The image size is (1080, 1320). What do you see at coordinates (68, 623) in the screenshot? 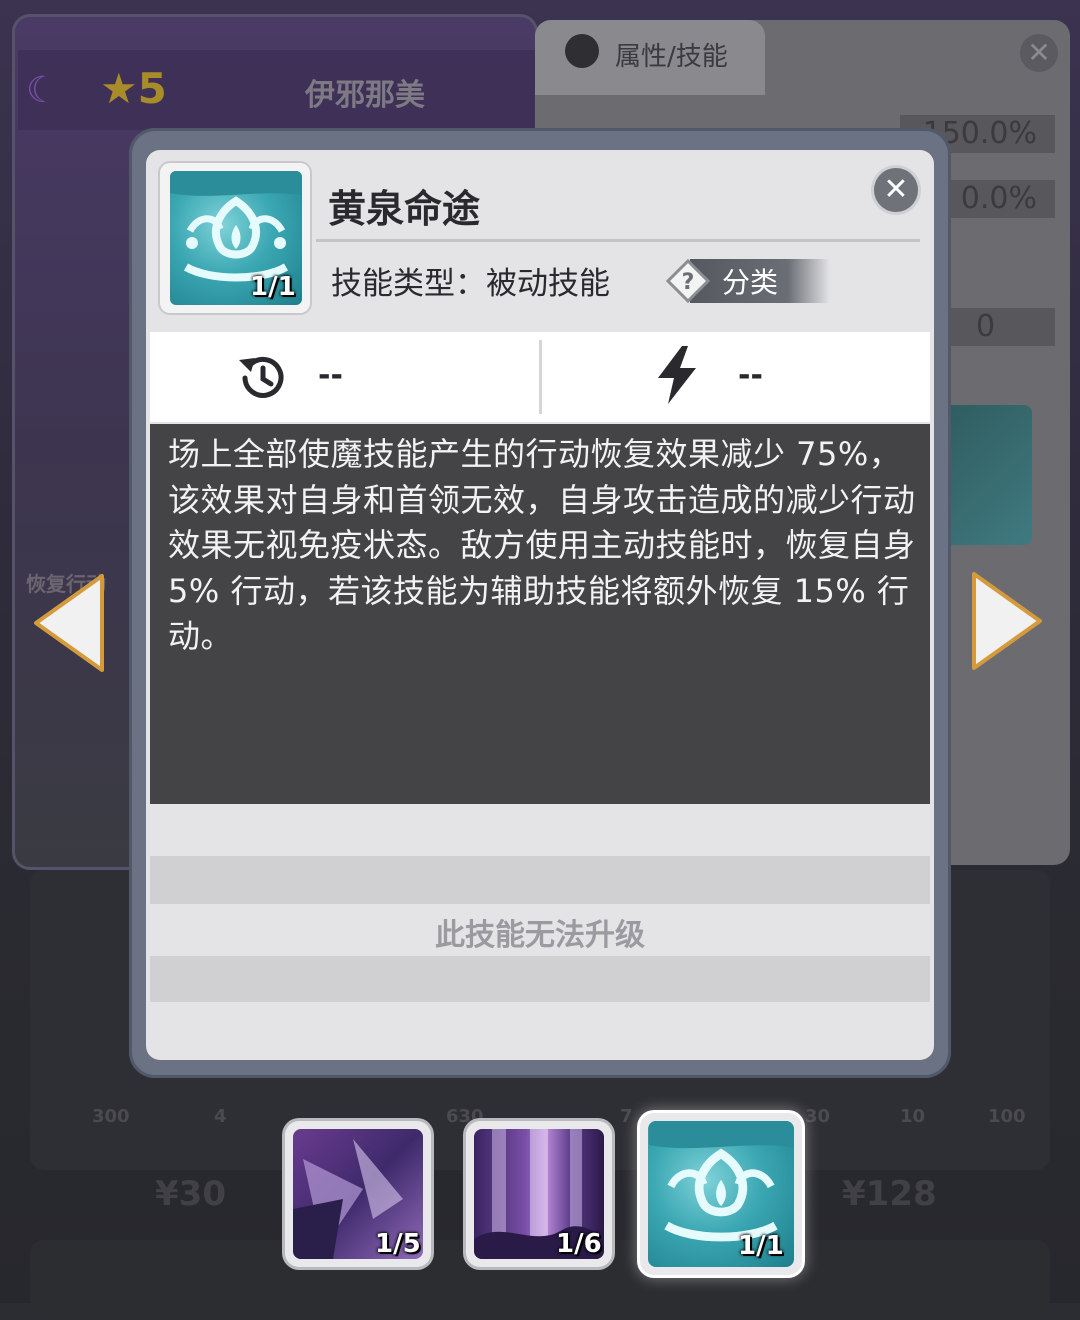
I see `previous-arrow-icon` at bounding box center [68, 623].